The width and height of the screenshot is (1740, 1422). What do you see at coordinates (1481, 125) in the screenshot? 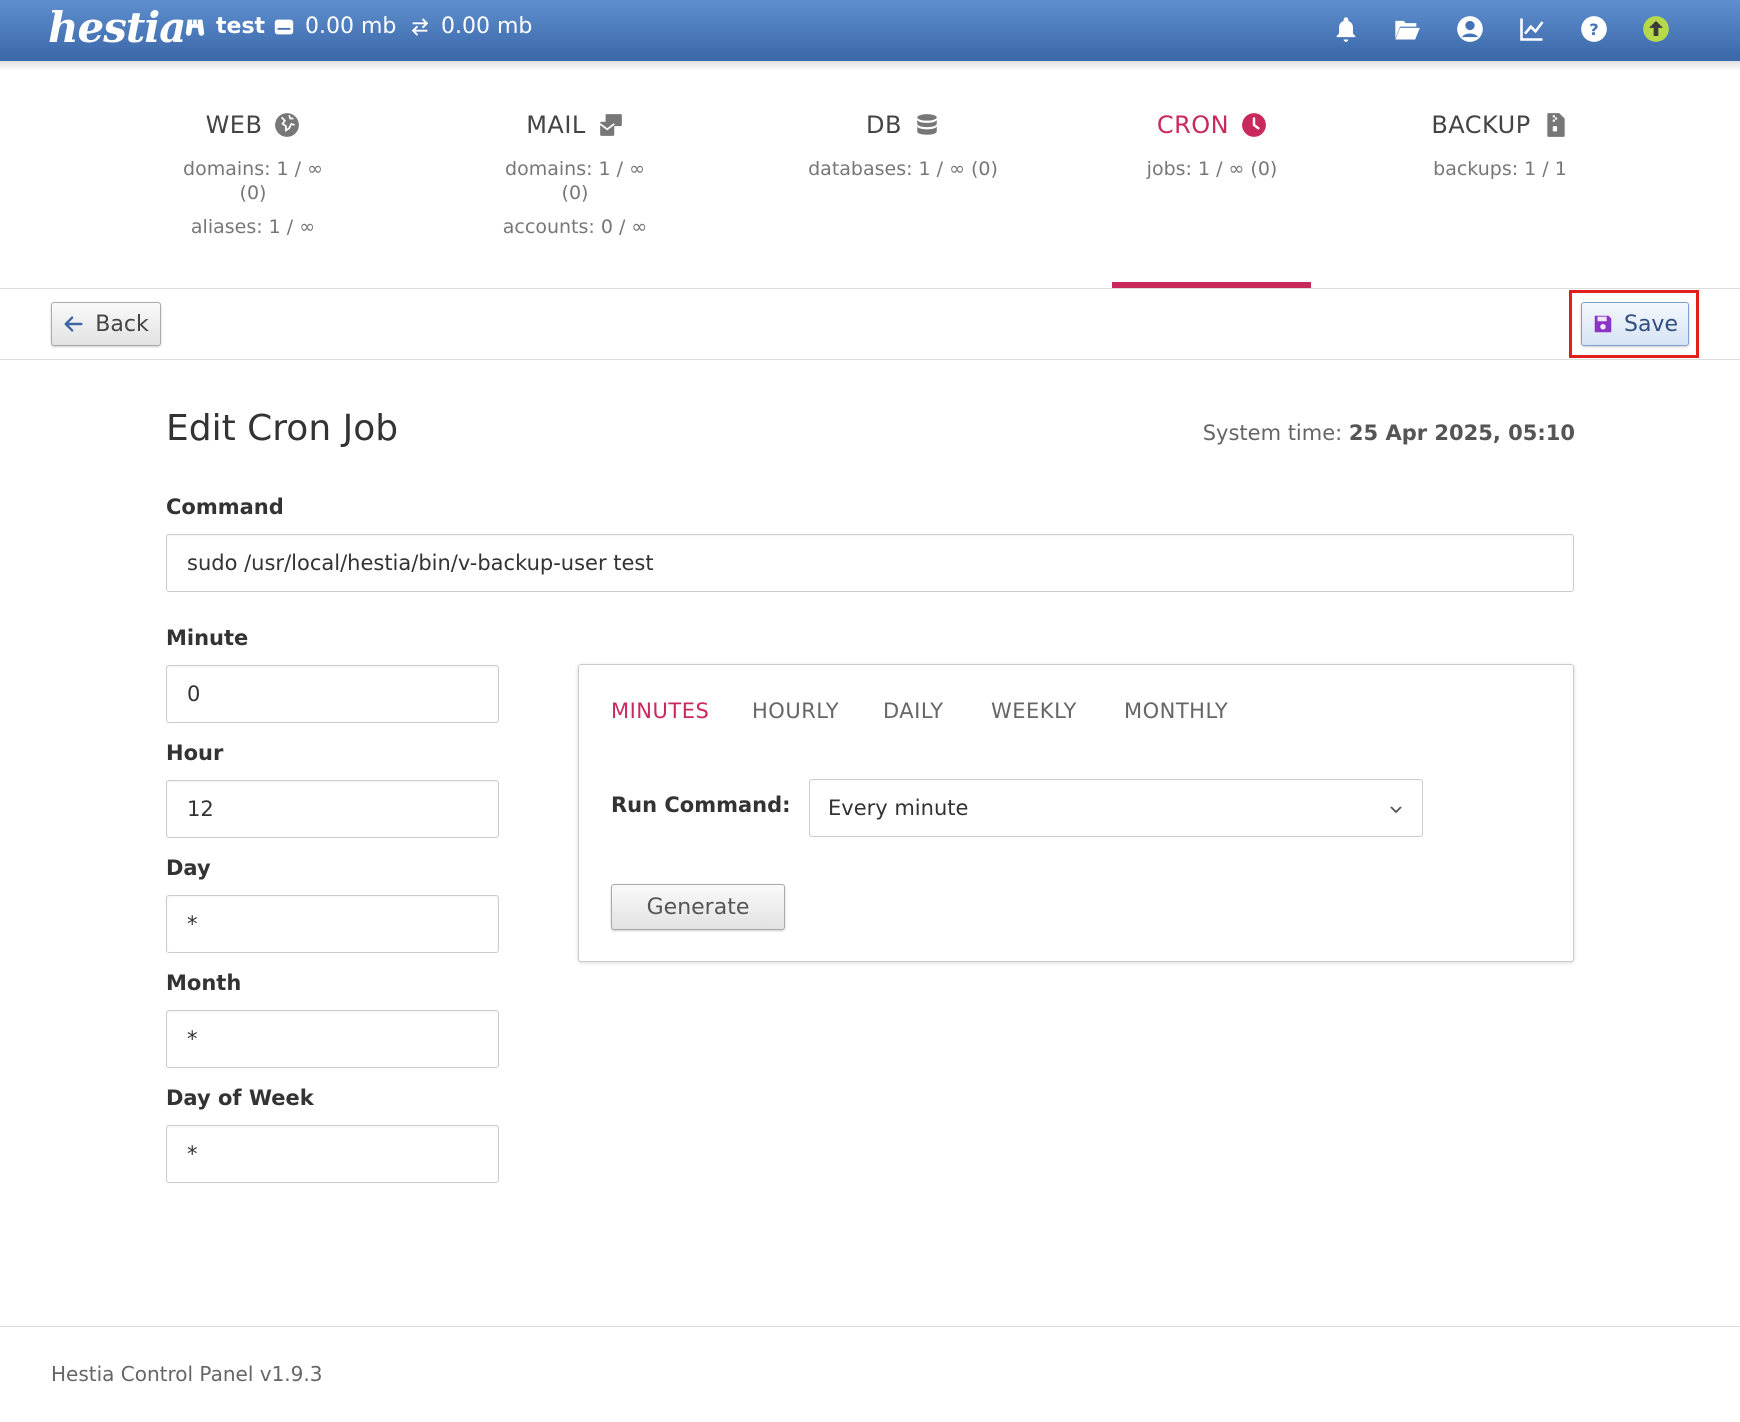
I see `tab-backup-label: BACKUP` at bounding box center [1481, 125].